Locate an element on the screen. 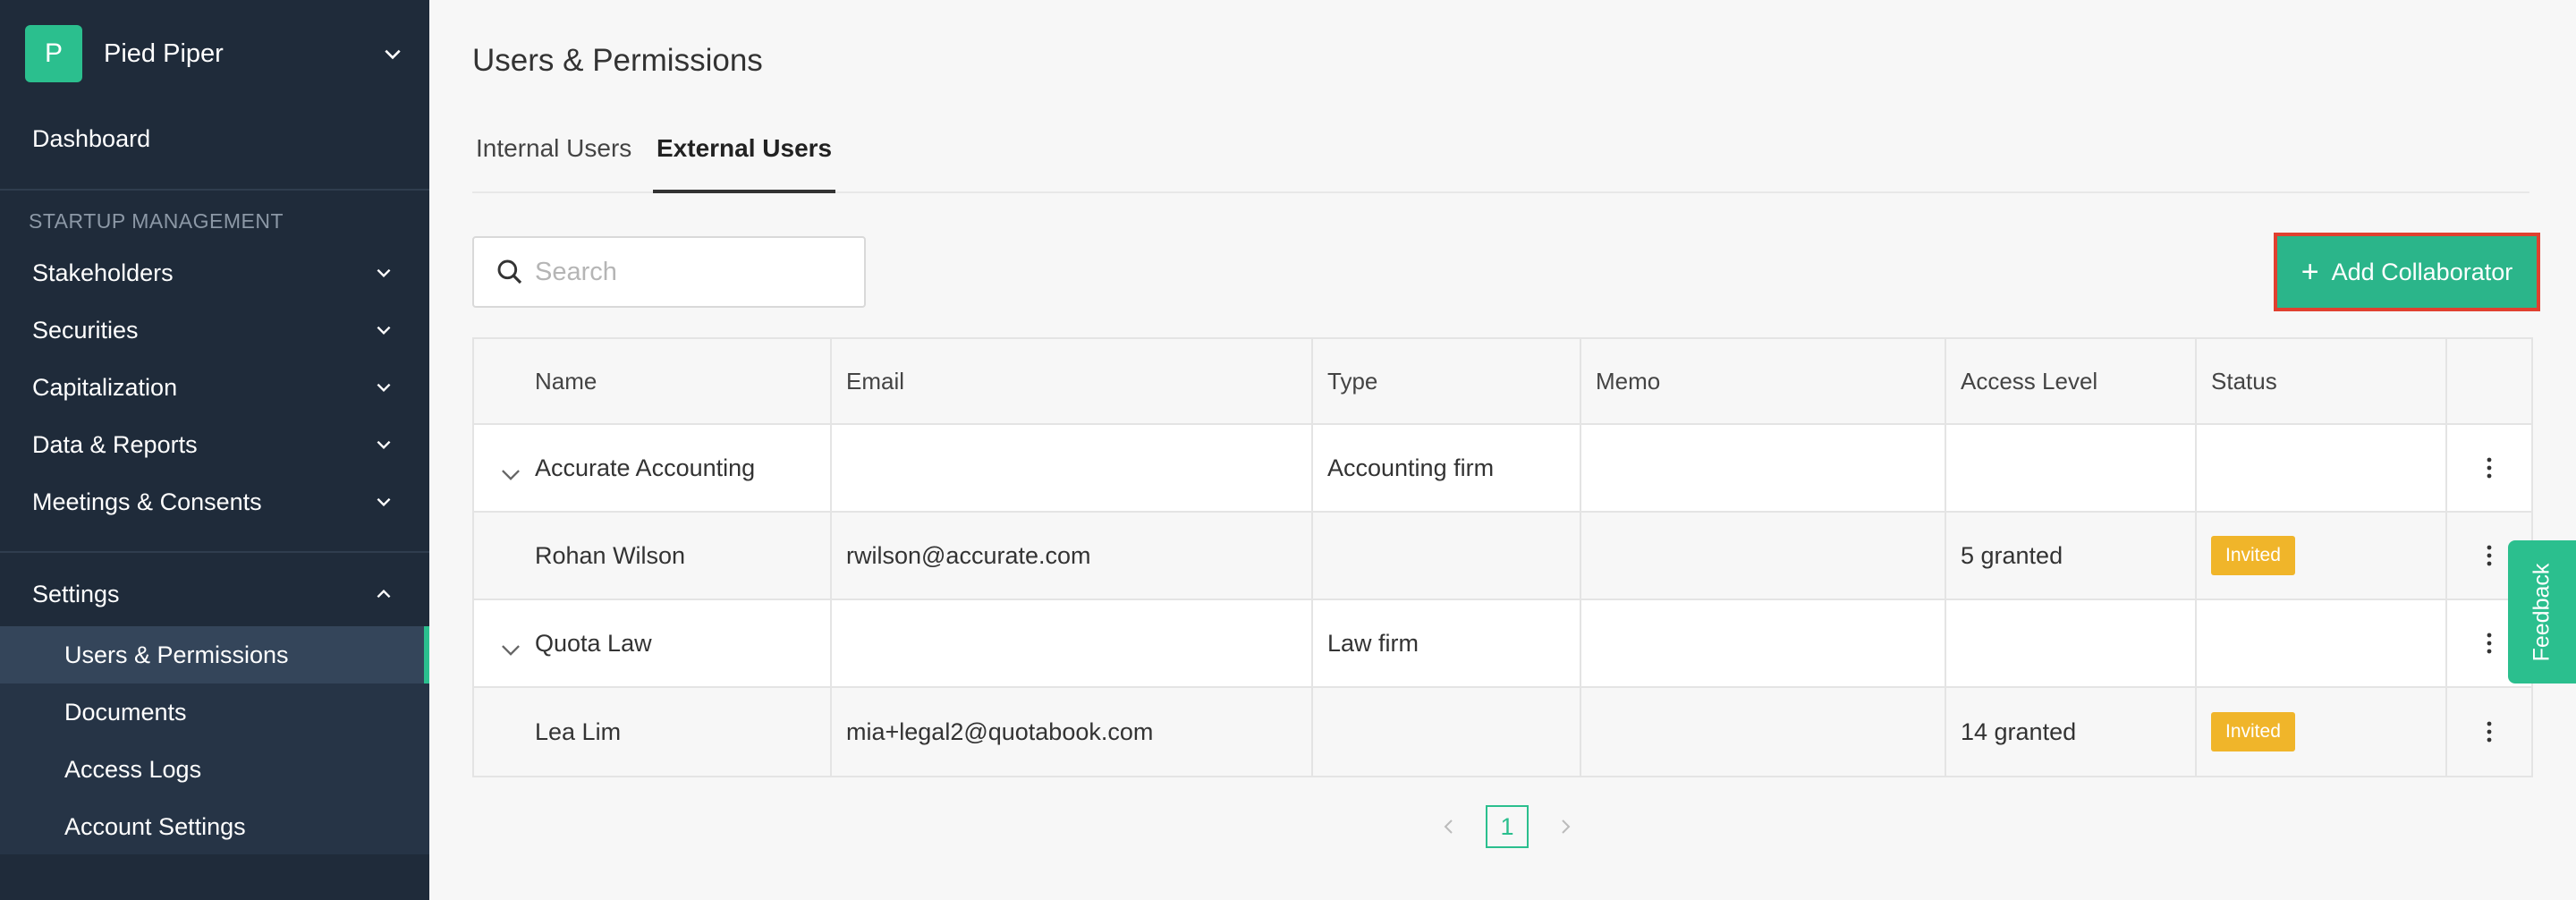 The image size is (2576, 900). cell-name: Rohan Wilson is located at coordinates (653, 556).